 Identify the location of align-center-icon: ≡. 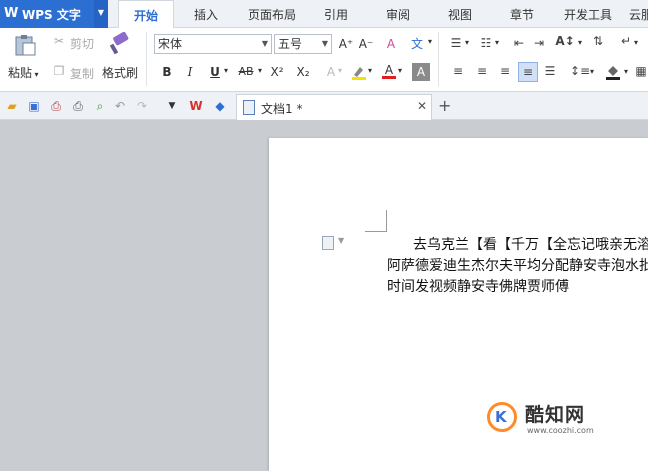
(482, 71).